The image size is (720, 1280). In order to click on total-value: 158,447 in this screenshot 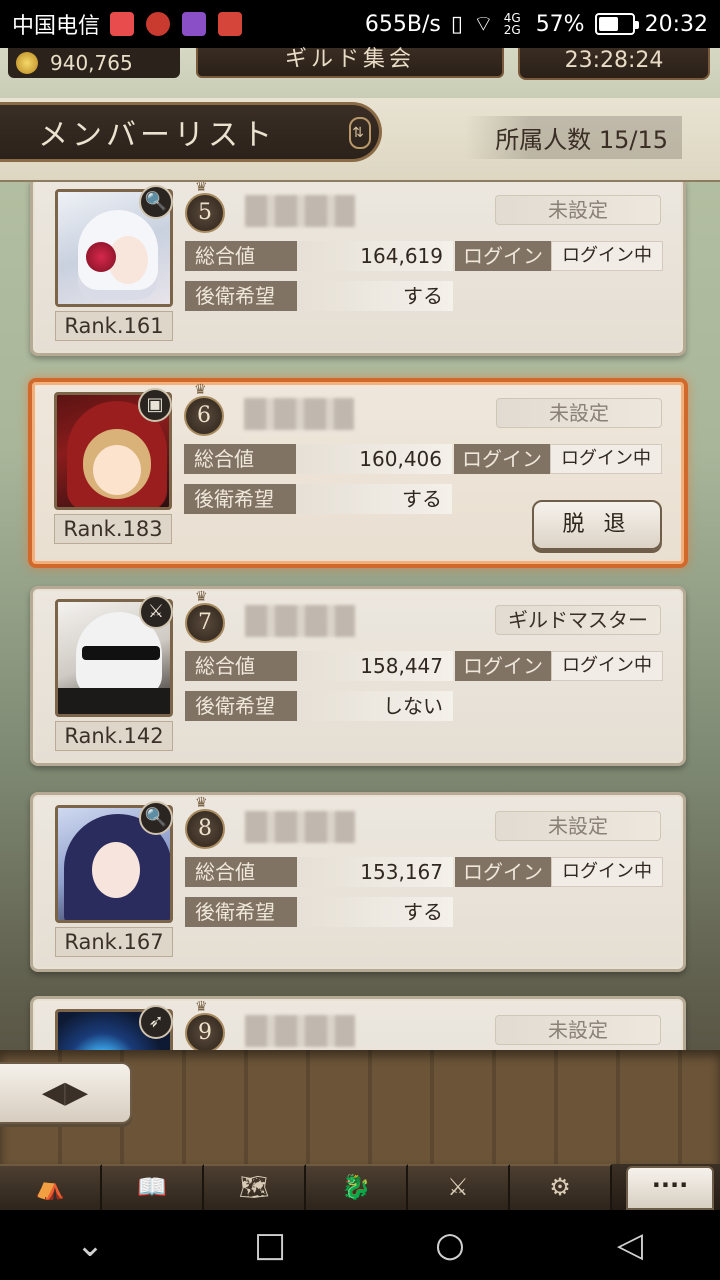, I will do `click(375, 666)`.